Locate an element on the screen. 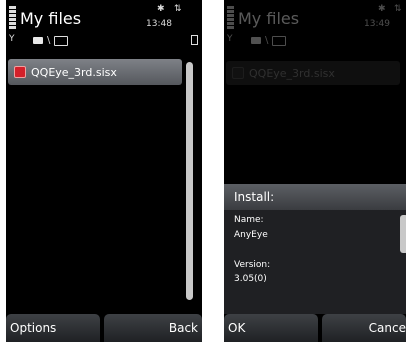 The image size is (406, 342). clock: 13:49 is located at coordinates (377, 24).